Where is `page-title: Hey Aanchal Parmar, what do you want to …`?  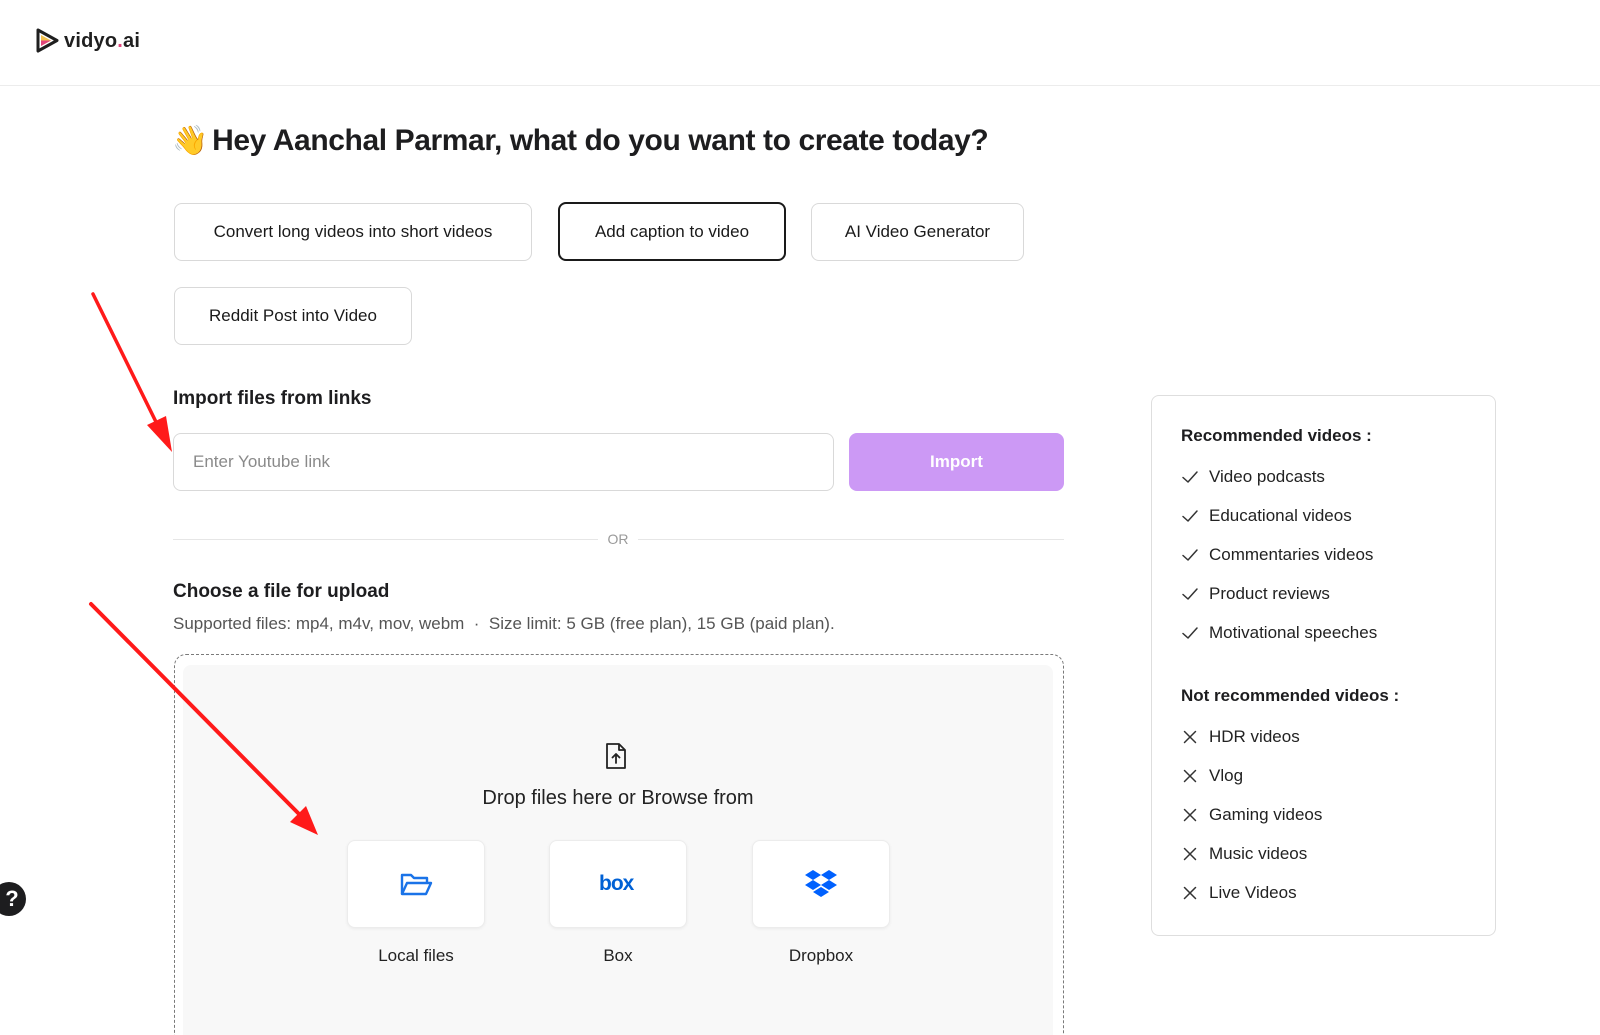 page-title: Hey Aanchal Parmar, what do you want to … is located at coordinates (600, 140).